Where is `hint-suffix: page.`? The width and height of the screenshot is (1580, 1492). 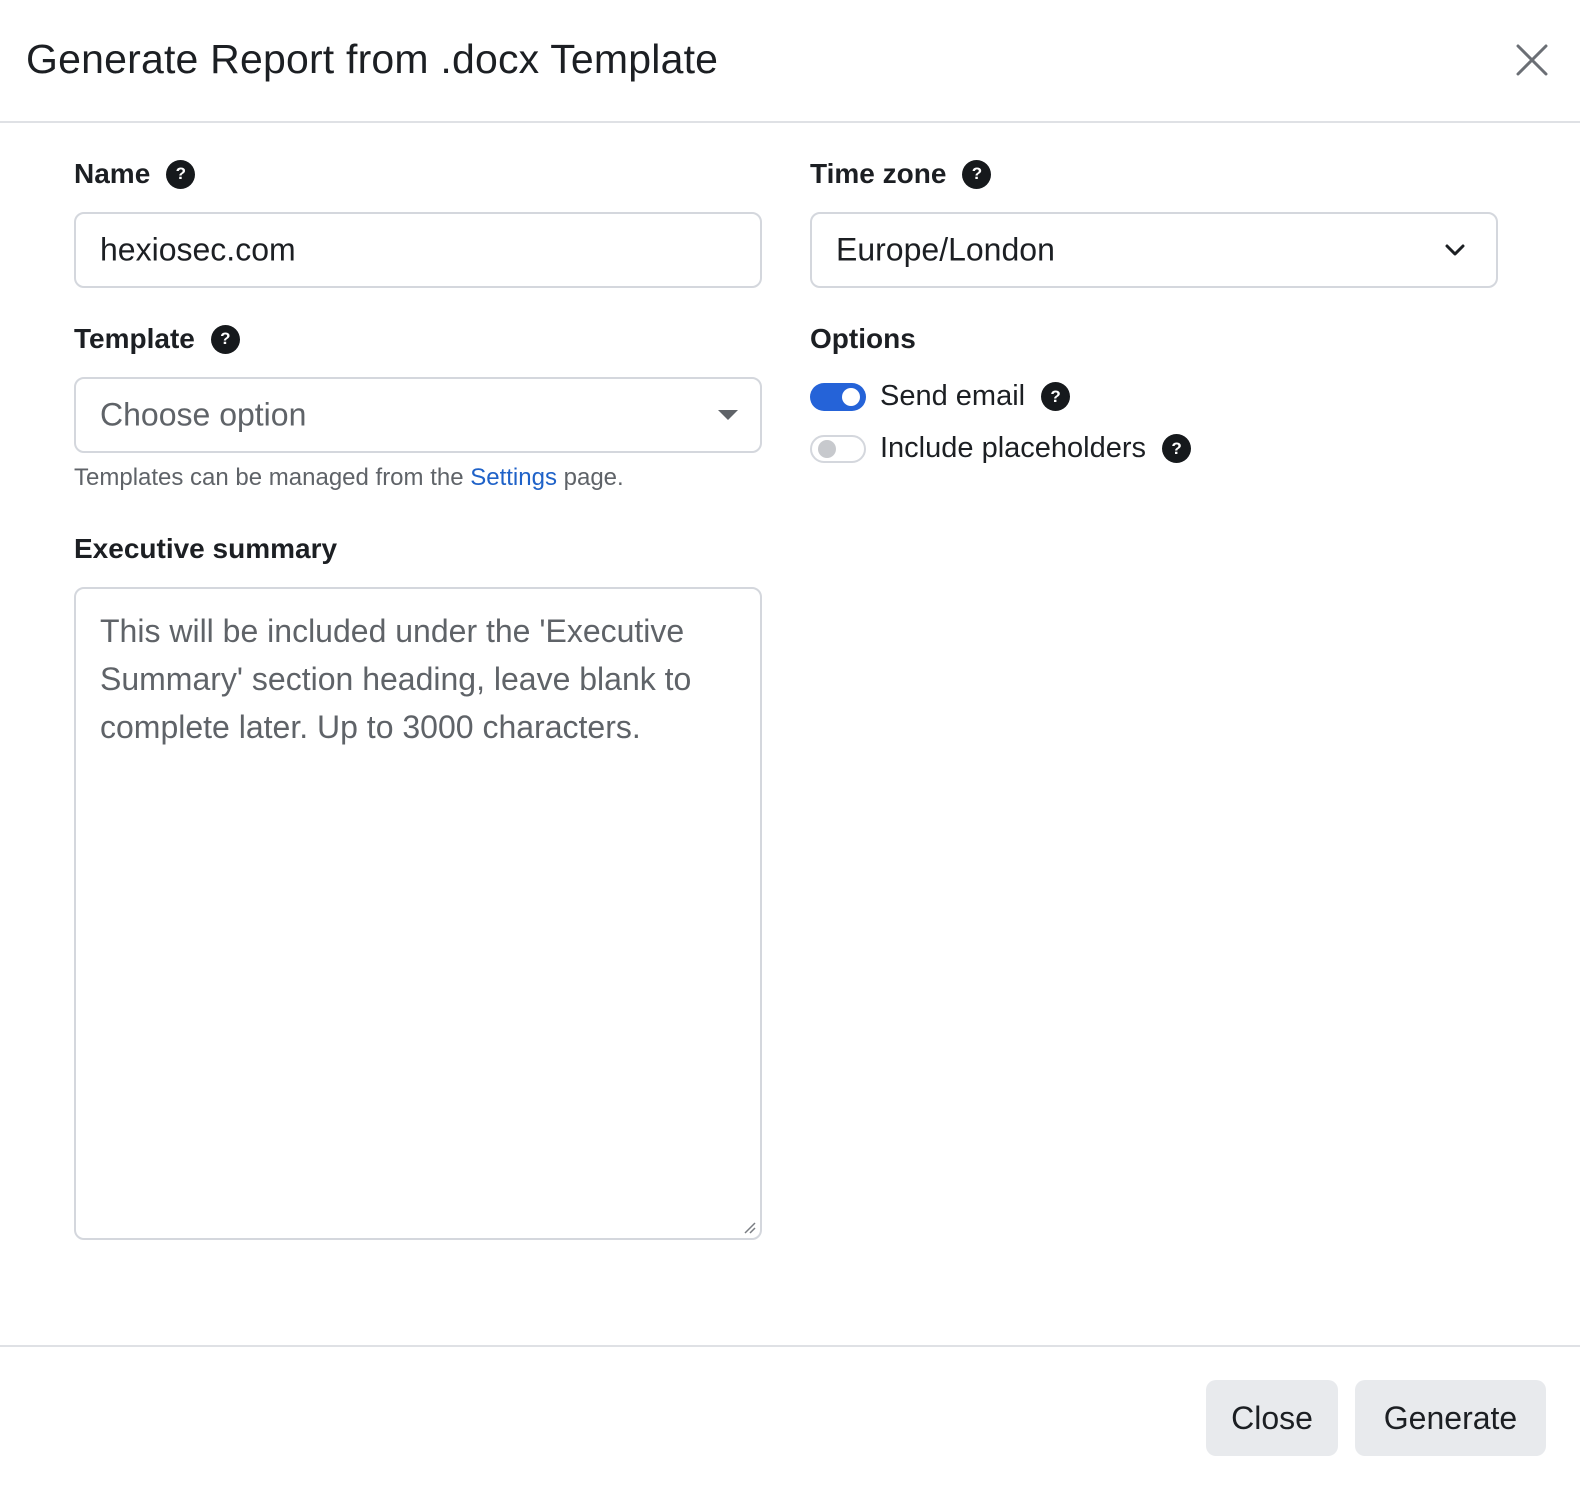
hint-suffix: page. is located at coordinates (593, 477).